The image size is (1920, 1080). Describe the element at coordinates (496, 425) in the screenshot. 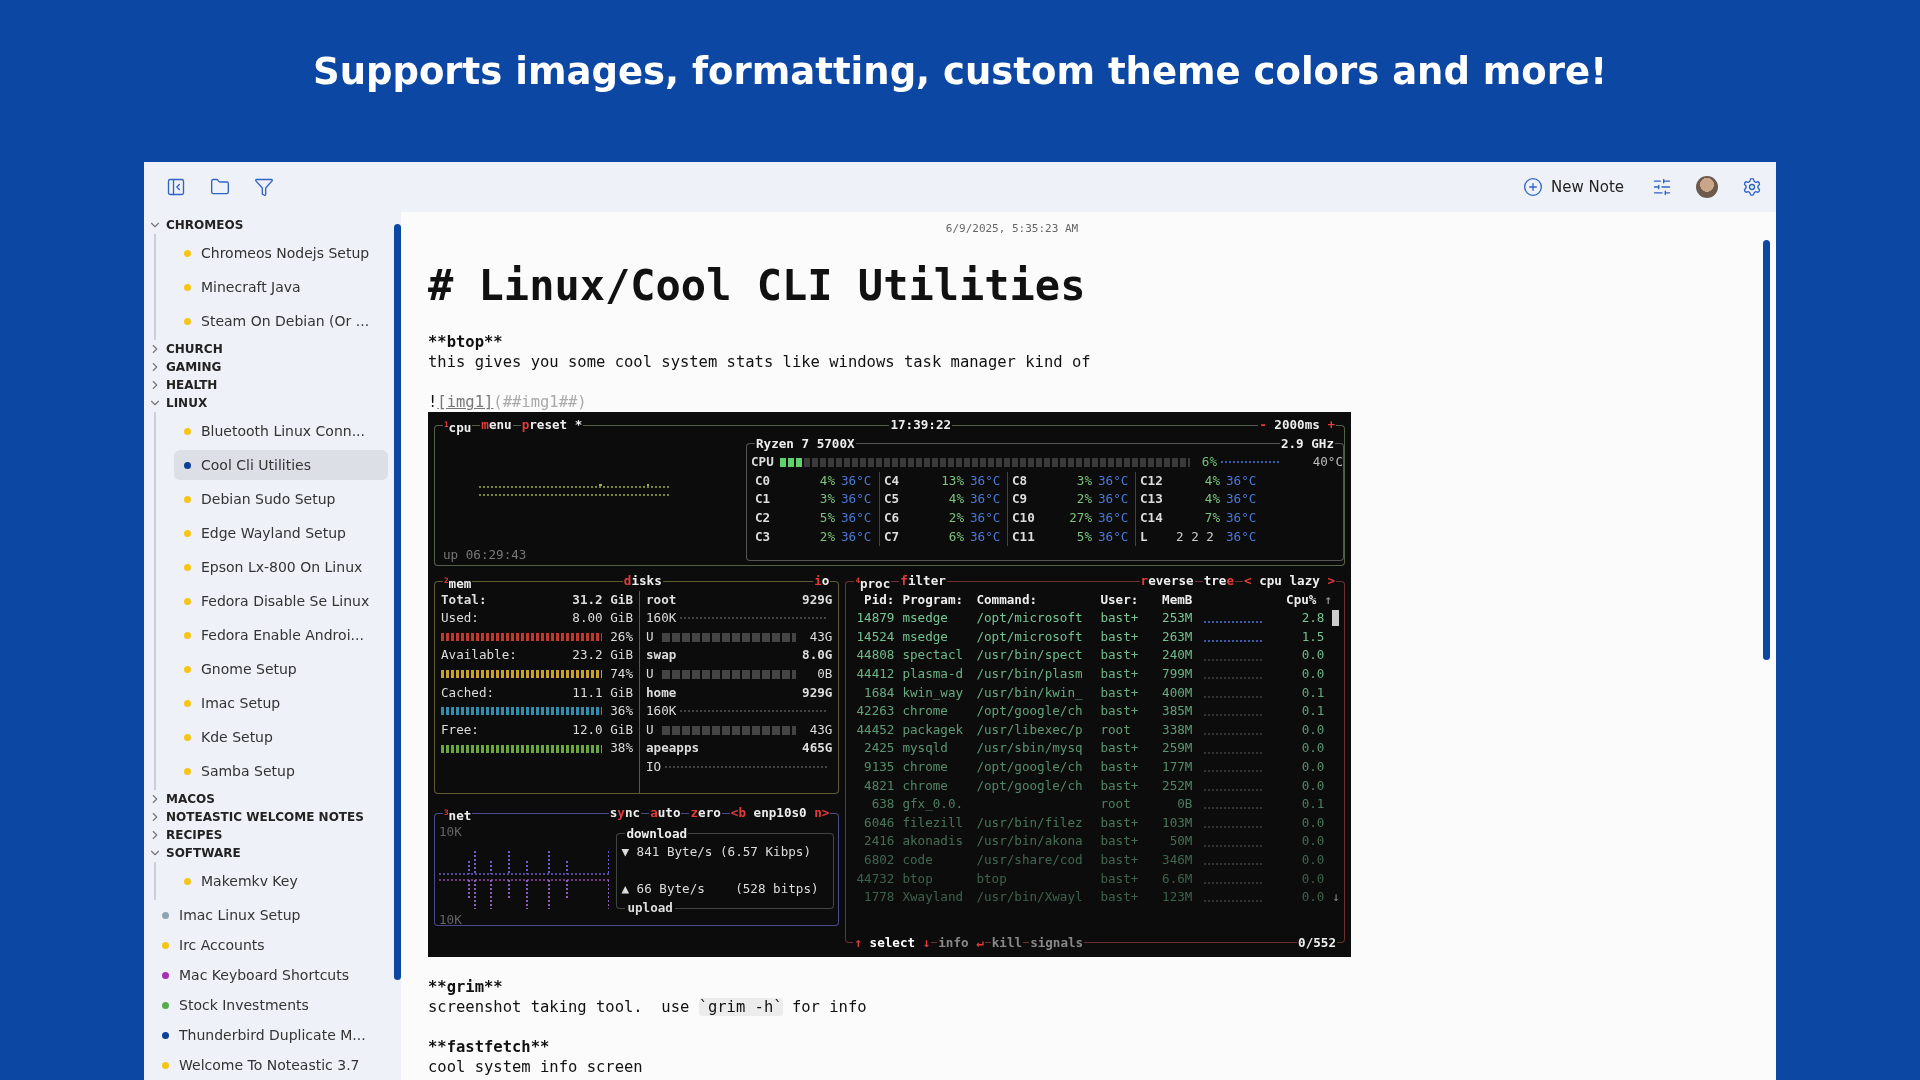

I see `panel-tab: menu` at that location.